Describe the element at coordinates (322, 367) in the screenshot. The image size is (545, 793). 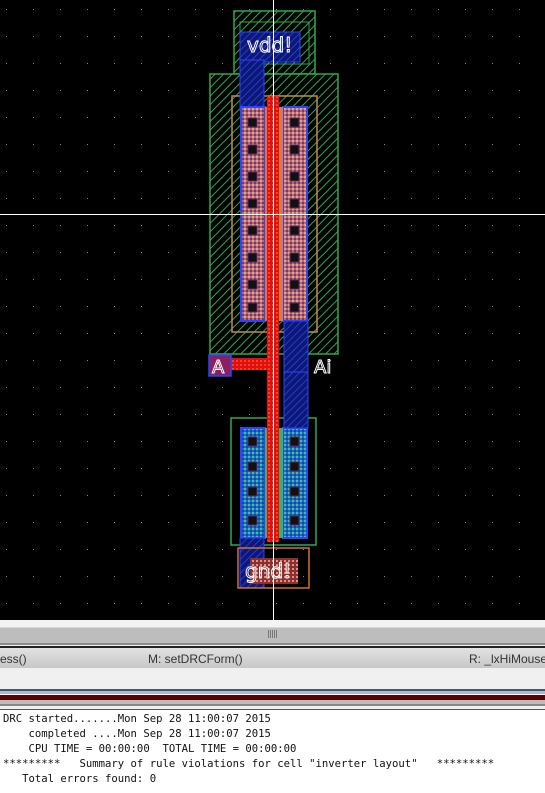
I see `output-label: Ai` at that location.